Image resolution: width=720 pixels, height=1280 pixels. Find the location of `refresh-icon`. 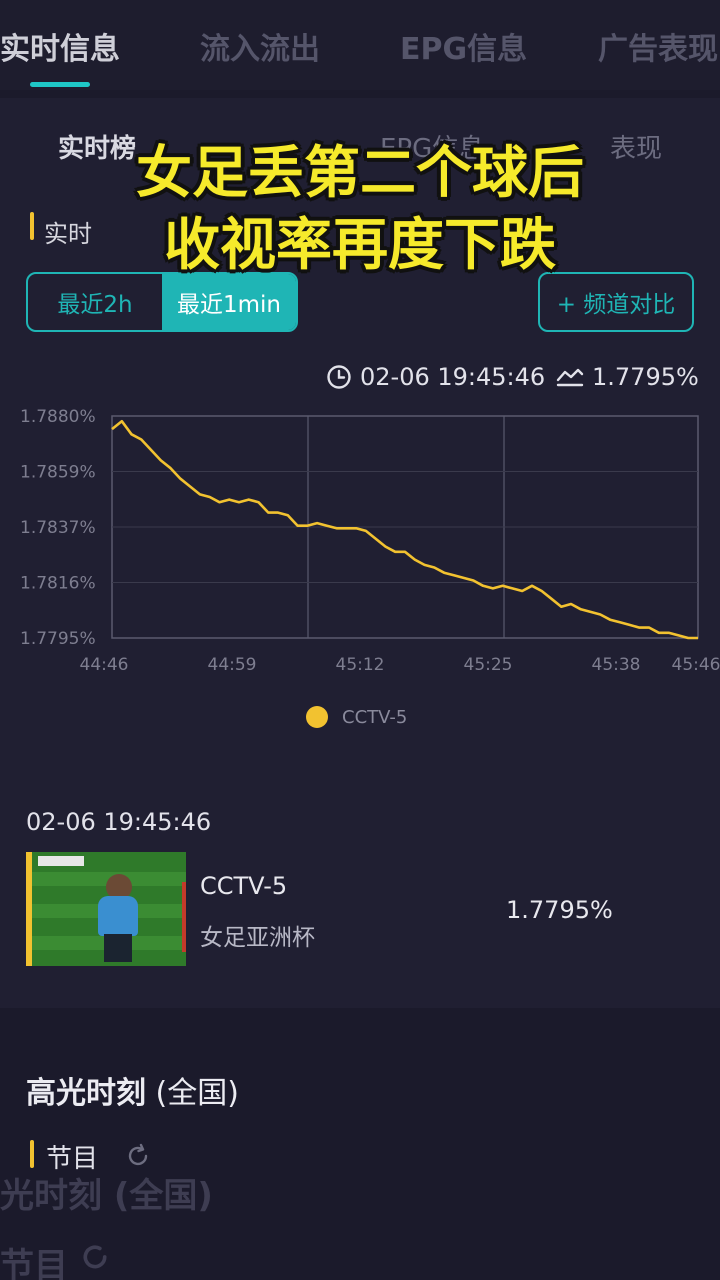

refresh-icon is located at coordinates (138, 1156).